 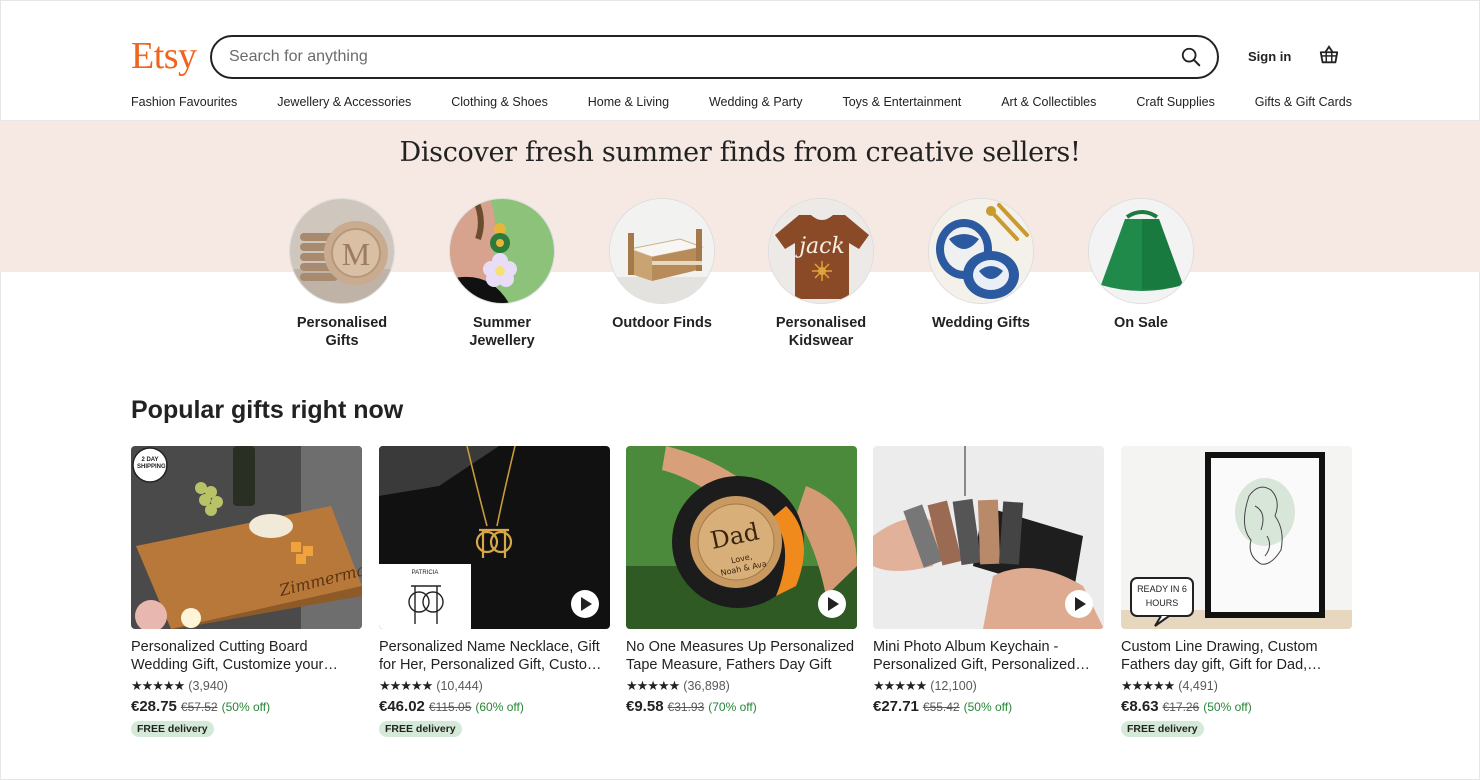 I want to click on nav-item-toys-entertainment: Toys & Entertainment, so click(x=901, y=102).